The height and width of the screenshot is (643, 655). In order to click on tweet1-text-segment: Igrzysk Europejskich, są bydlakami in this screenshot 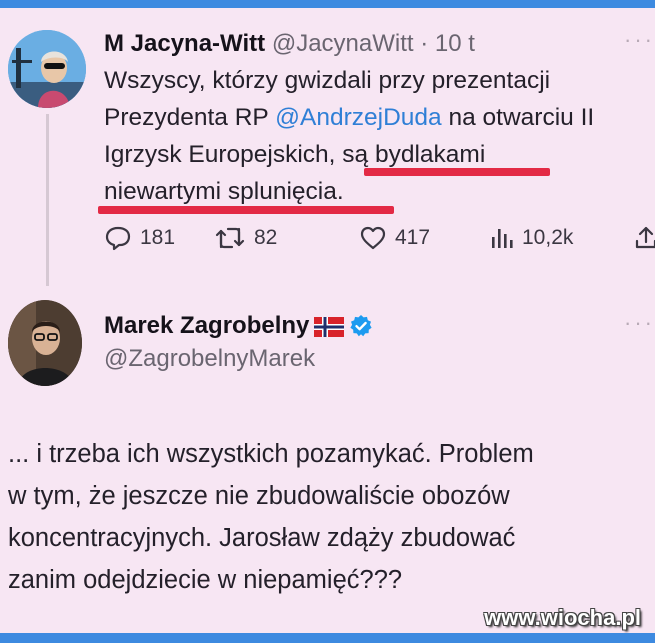, I will do `click(295, 154)`.